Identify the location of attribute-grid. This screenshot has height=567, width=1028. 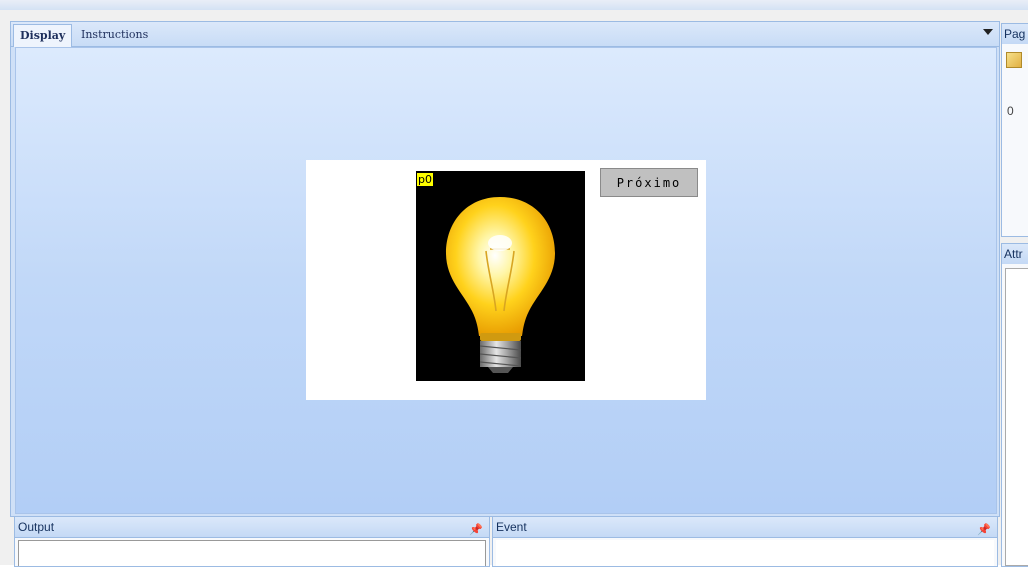
(1016, 417).